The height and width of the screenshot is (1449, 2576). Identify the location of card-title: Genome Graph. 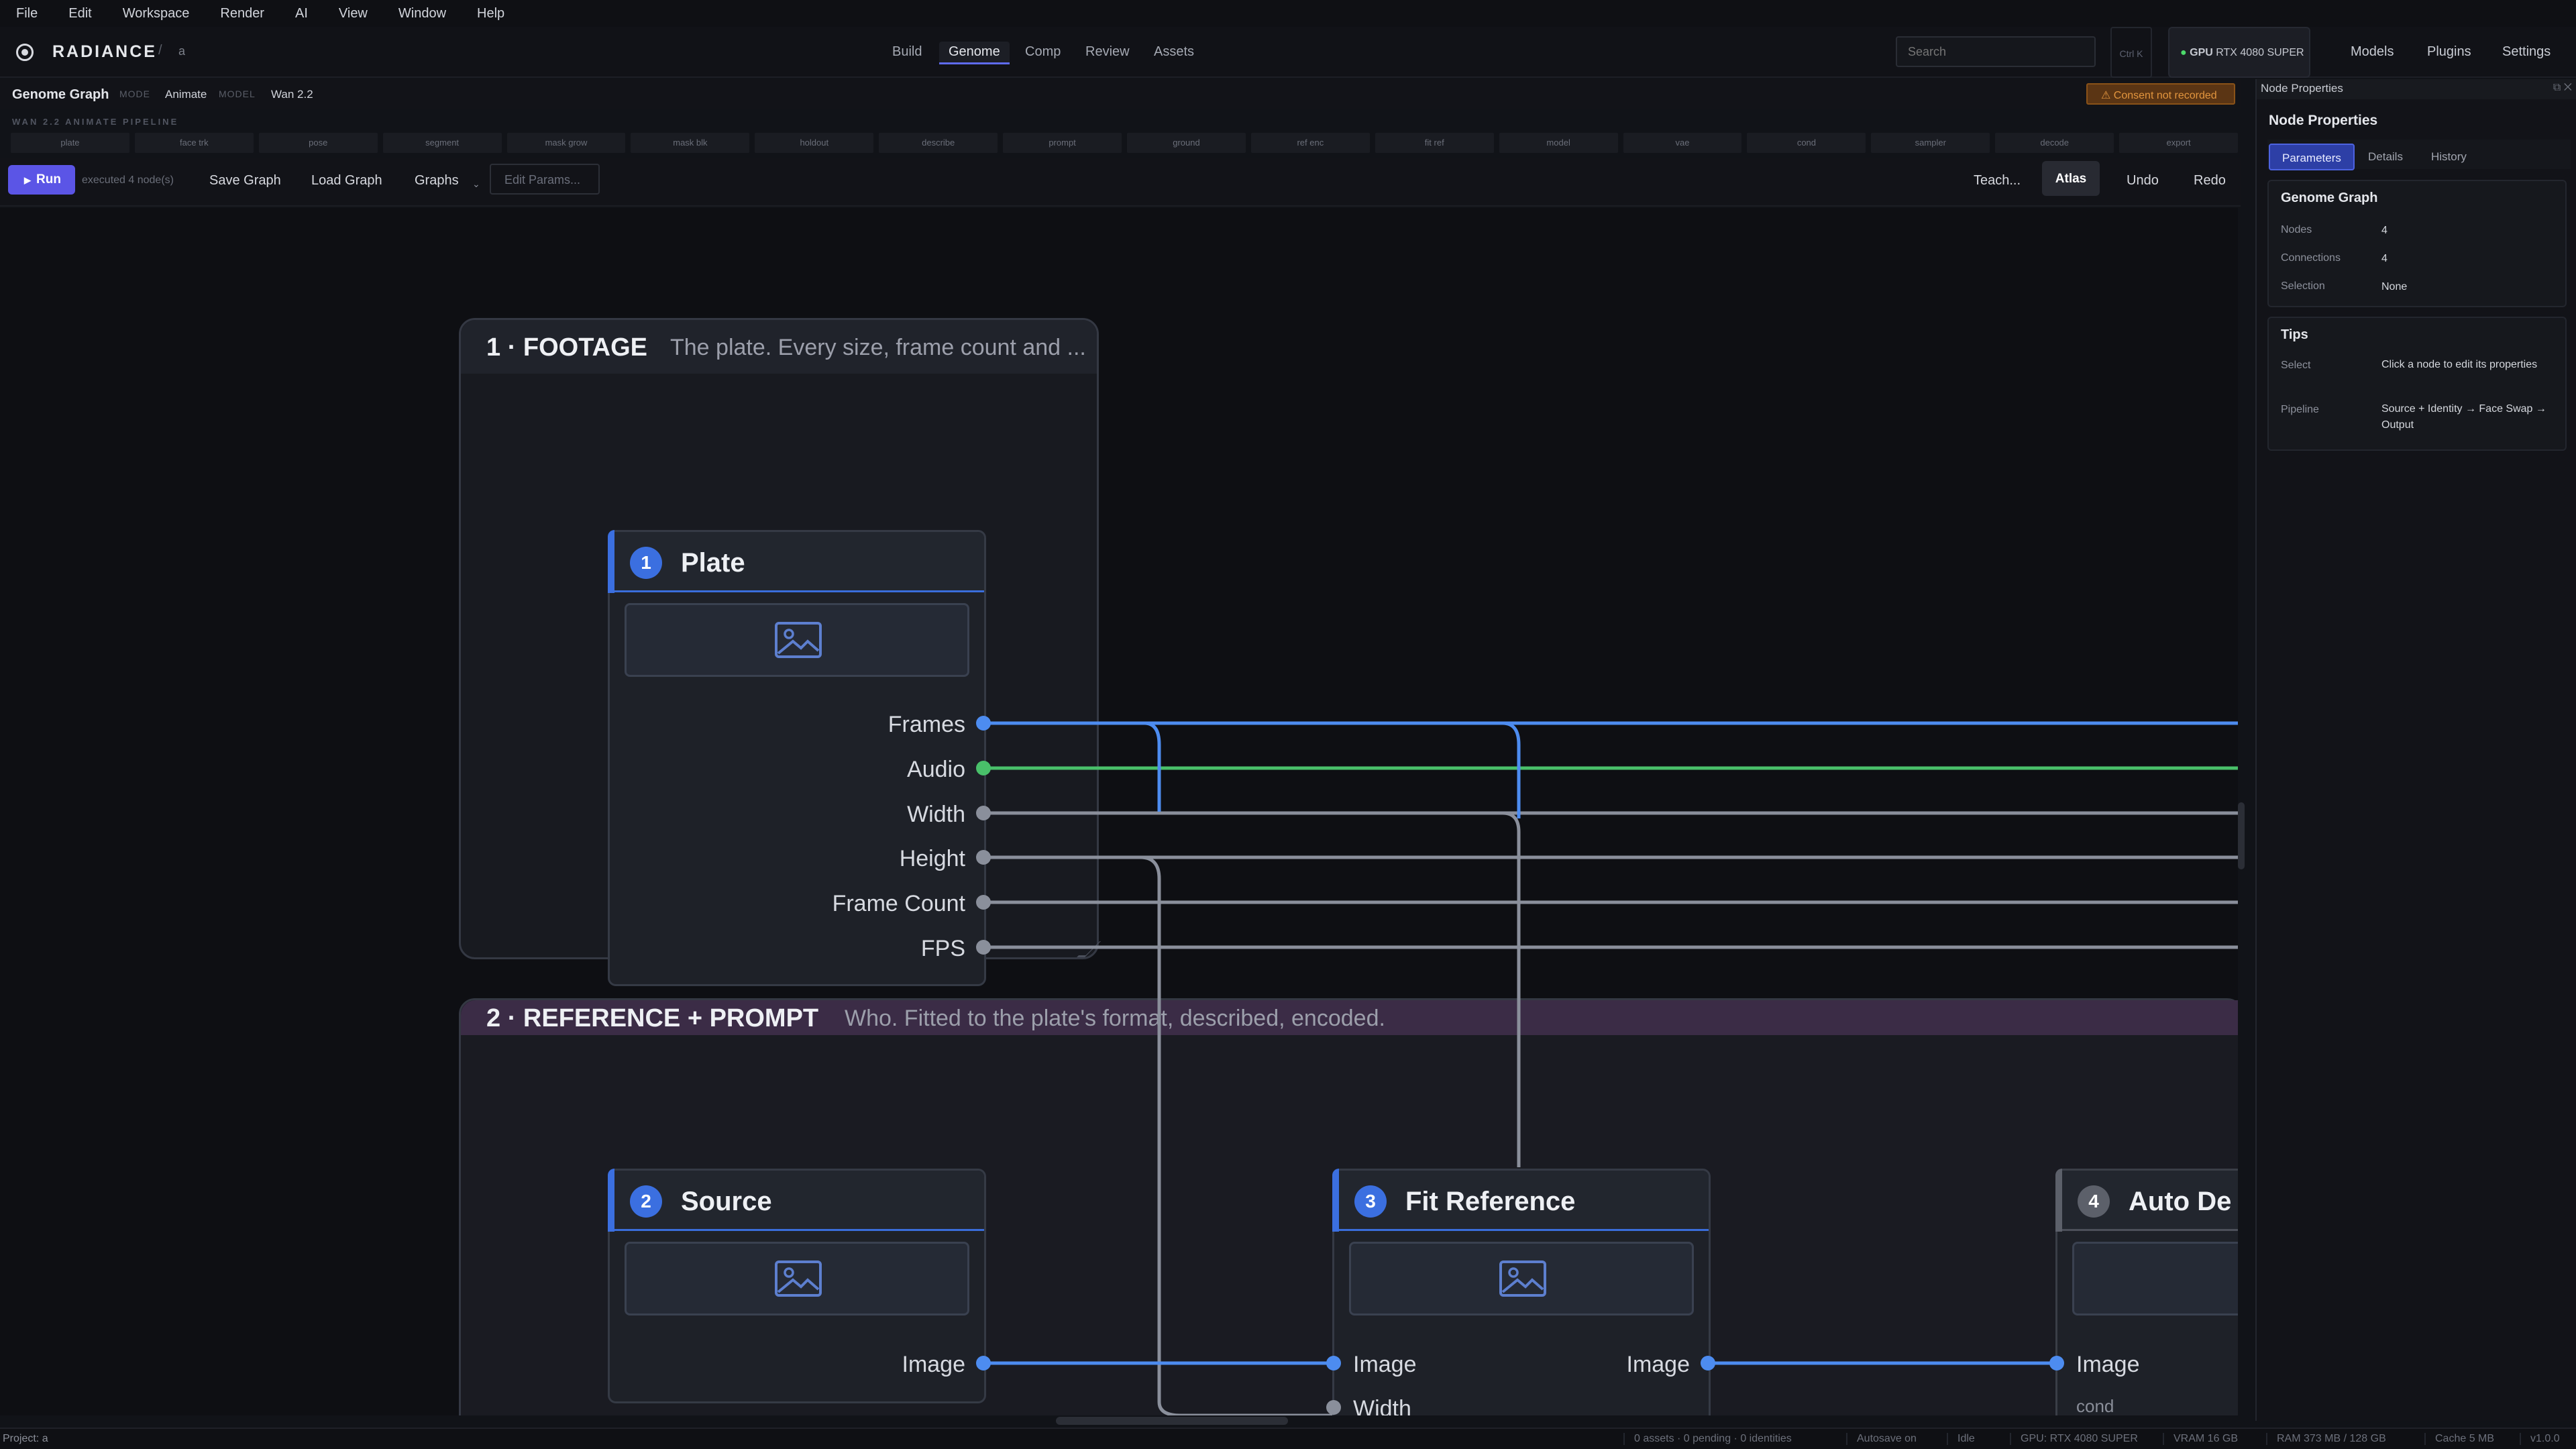
(2329, 198).